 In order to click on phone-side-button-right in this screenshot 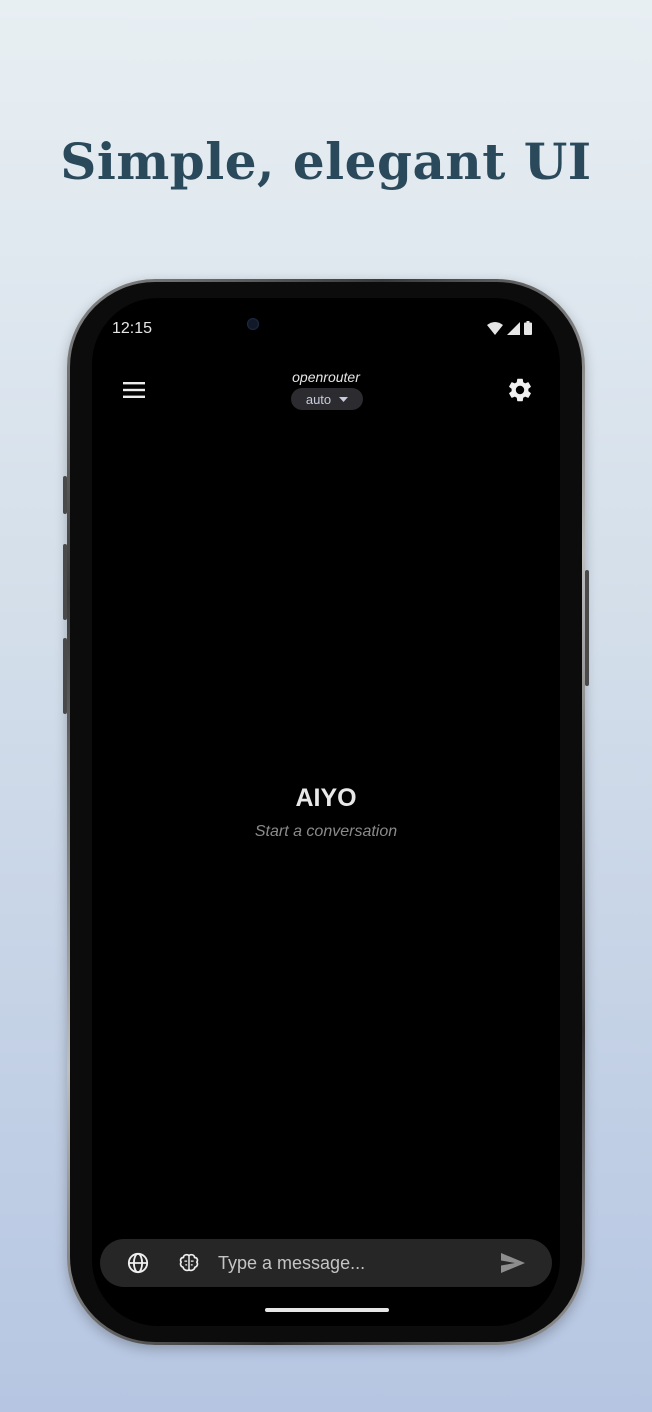, I will do `click(587, 628)`.